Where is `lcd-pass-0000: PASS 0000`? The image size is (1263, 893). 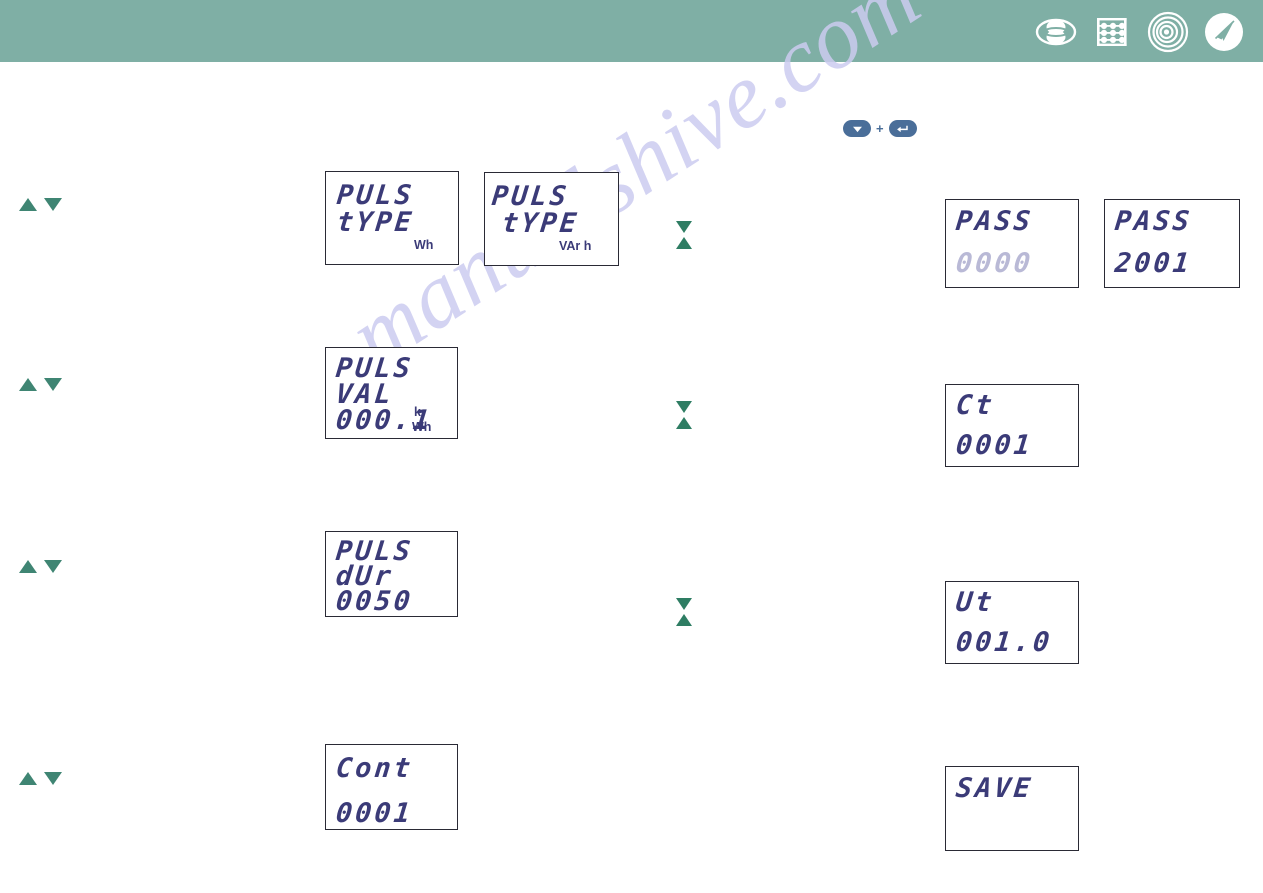
lcd-pass-0000: PASS 0000 is located at coordinates (1012, 243).